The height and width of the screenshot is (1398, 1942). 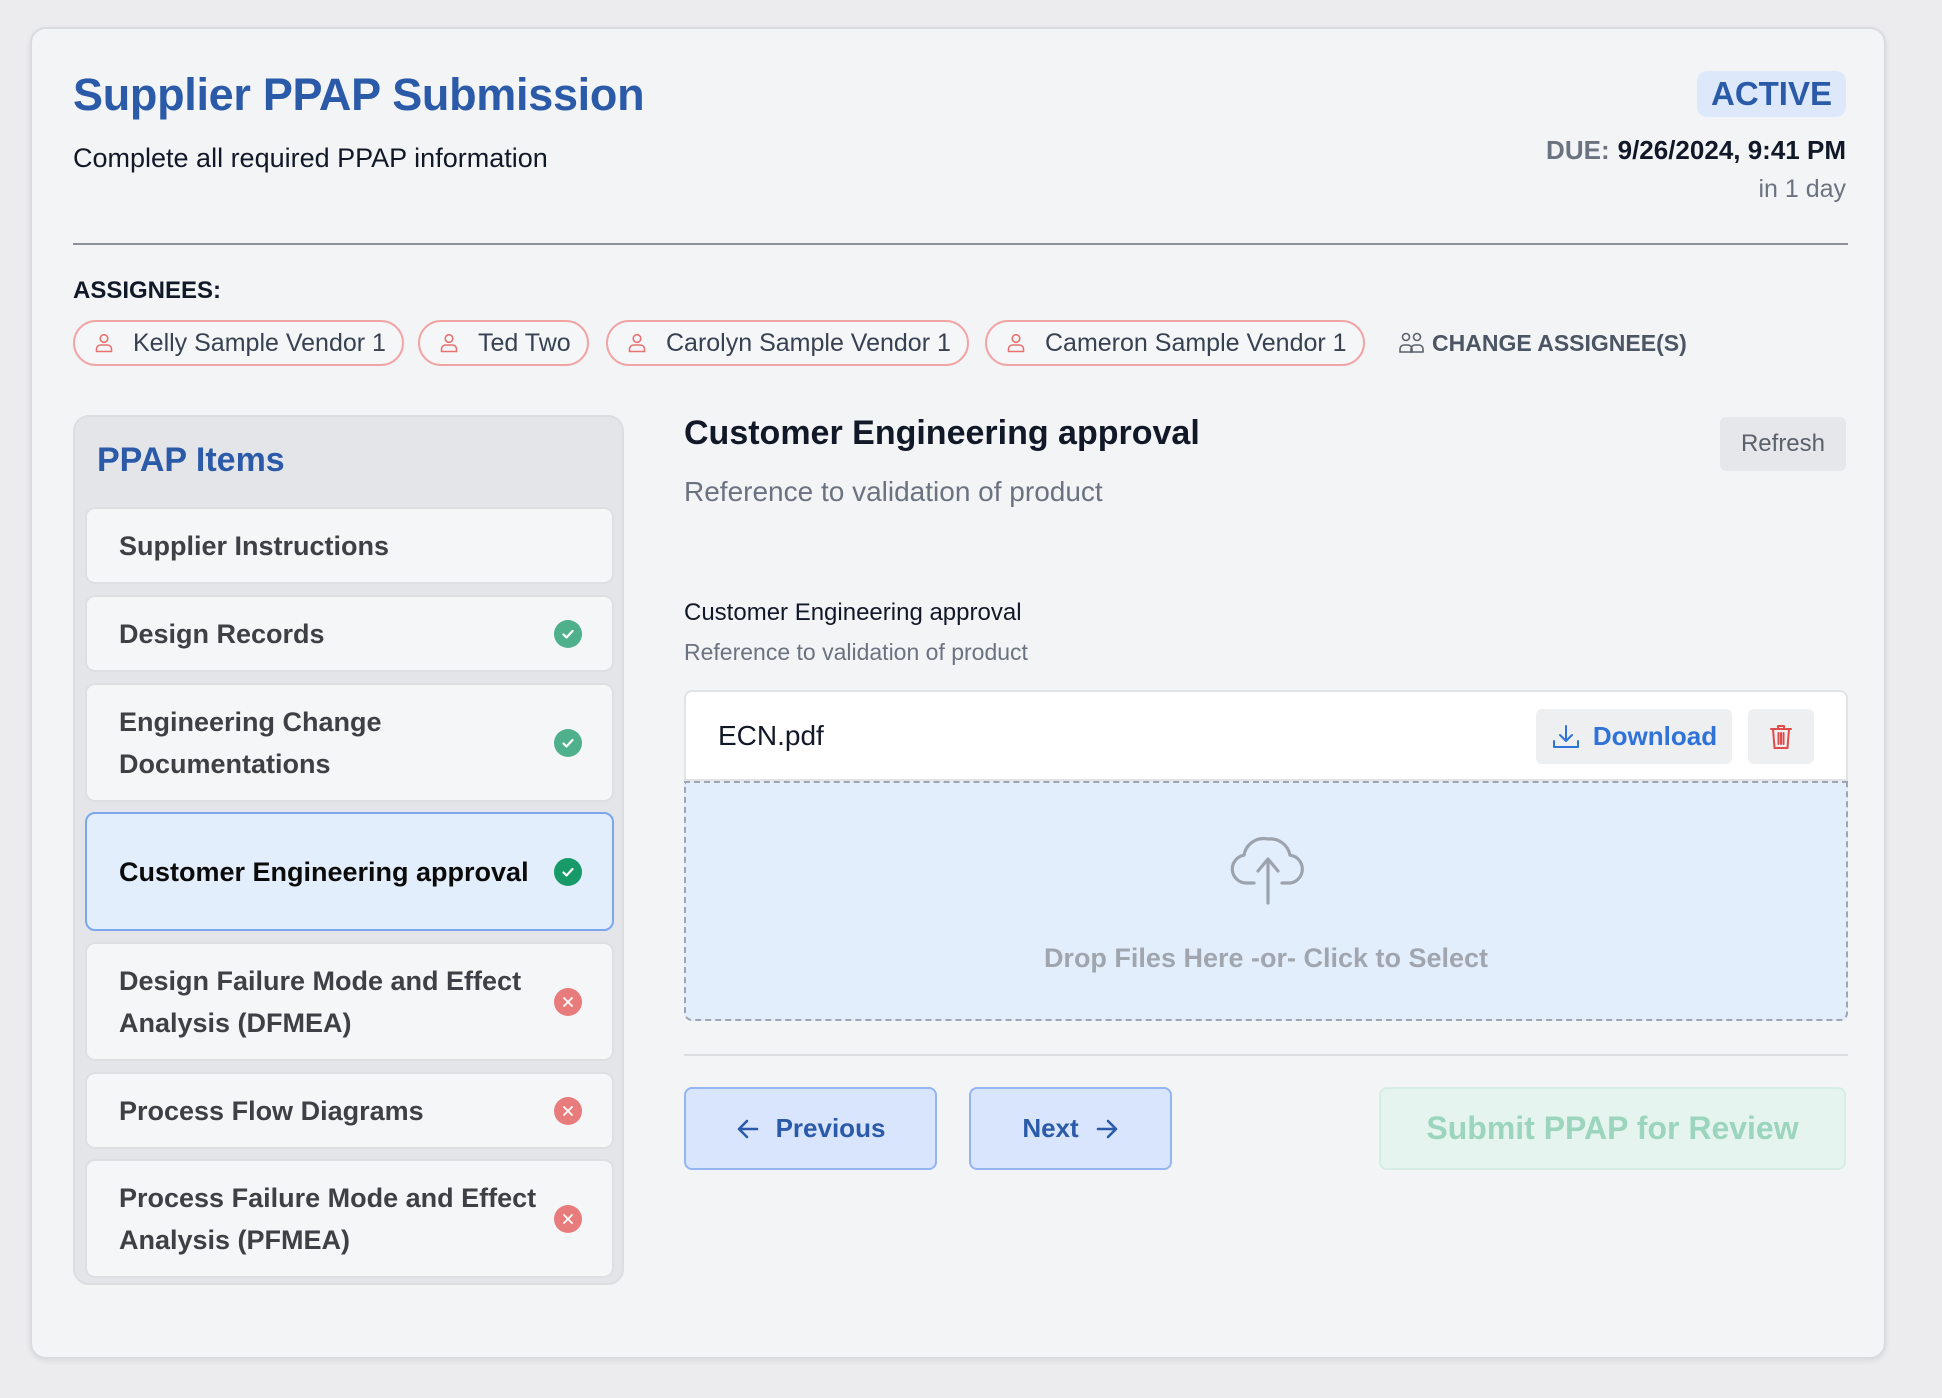 What do you see at coordinates (1196, 342) in the screenshot?
I see `assignee-name: Cameron Sample Vendor 1` at bounding box center [1196, 342].